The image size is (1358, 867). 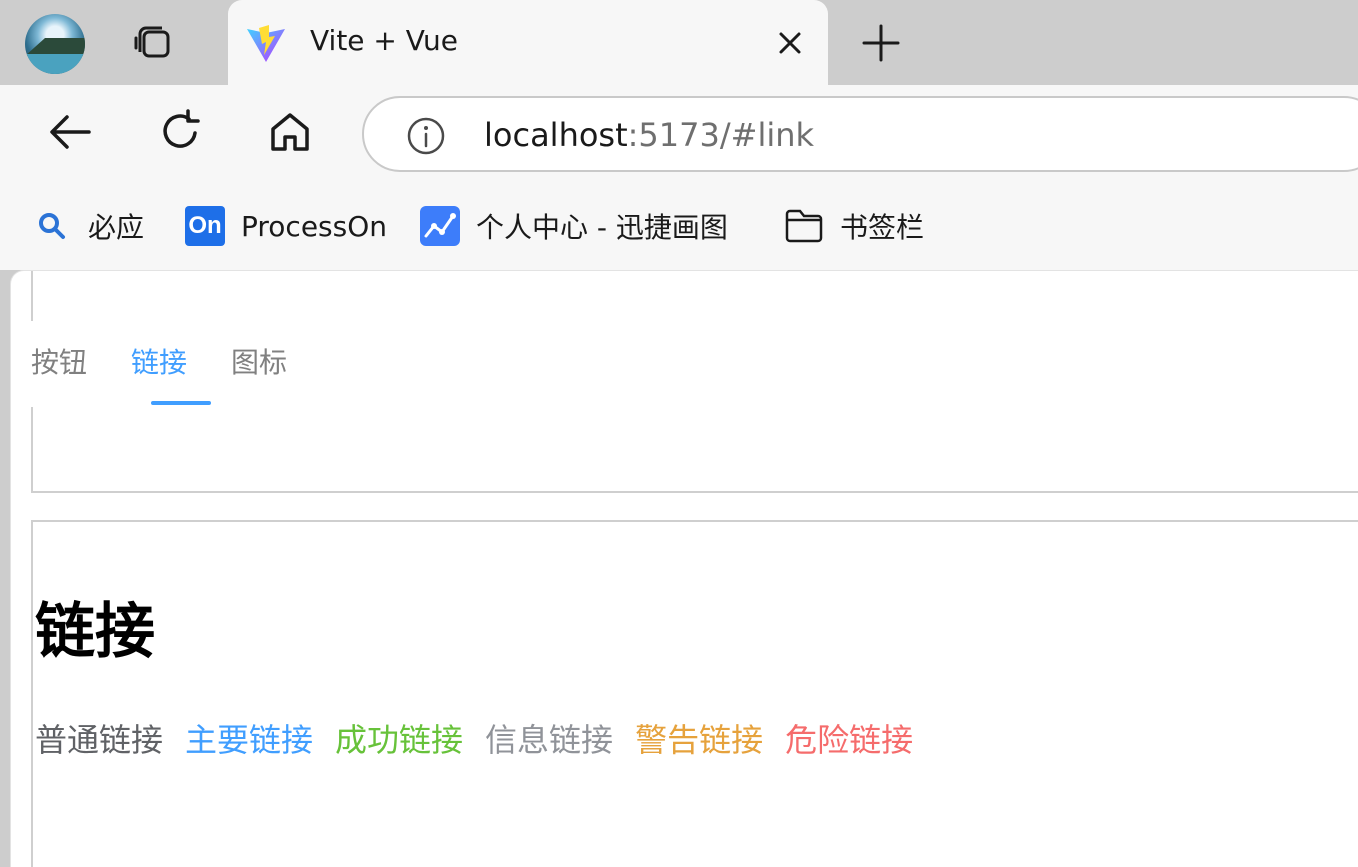 I want to click on bookmark-bing: 必应, so click(x=88, y=226).